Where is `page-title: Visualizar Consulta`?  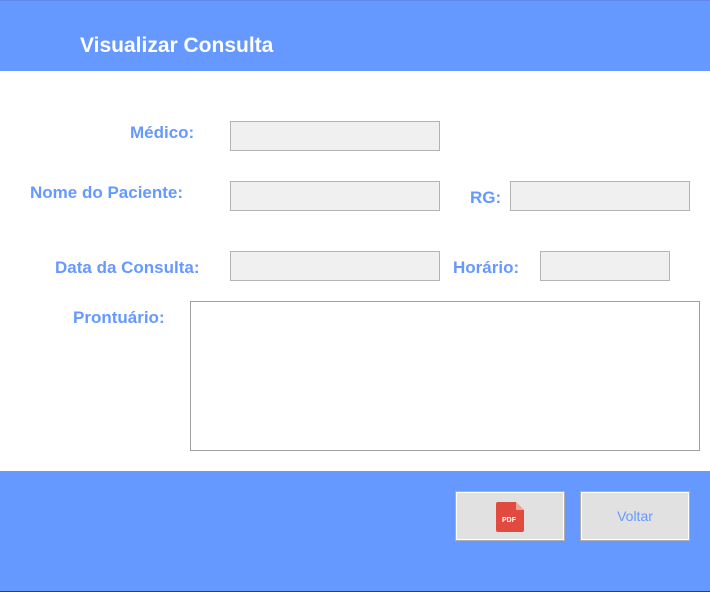 page-title: Visualizar Consulta is located at coordinates (177, 45).